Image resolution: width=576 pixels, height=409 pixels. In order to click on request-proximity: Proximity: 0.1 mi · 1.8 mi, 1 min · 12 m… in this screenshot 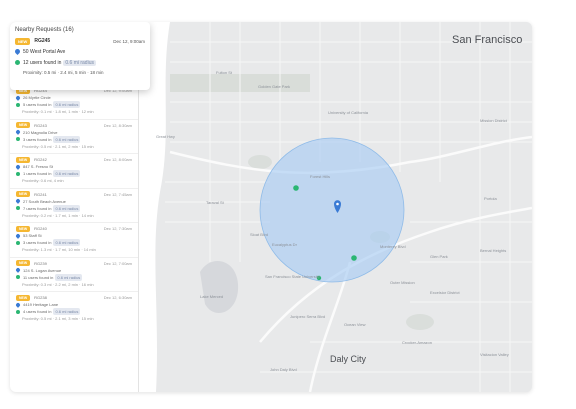, I will do `click(58, 111)`.